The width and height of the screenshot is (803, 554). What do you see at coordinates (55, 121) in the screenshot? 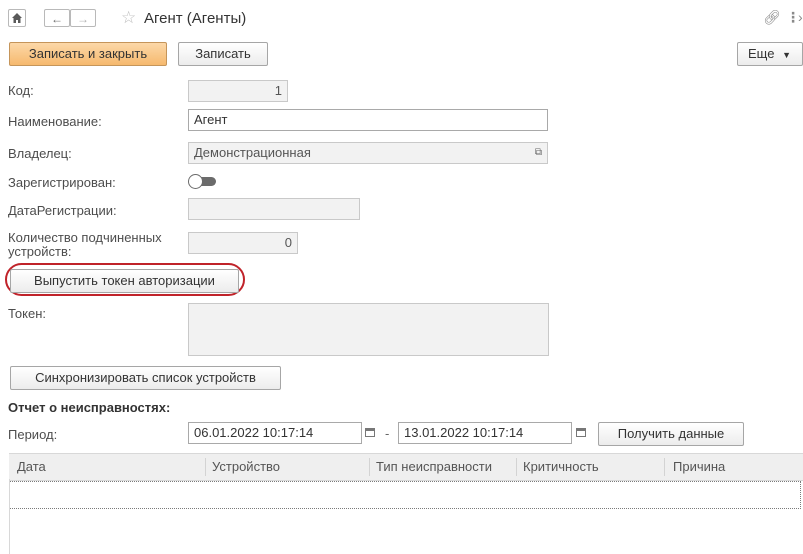
I see `name-label: Наименование:` at bounding box center [55, 121].